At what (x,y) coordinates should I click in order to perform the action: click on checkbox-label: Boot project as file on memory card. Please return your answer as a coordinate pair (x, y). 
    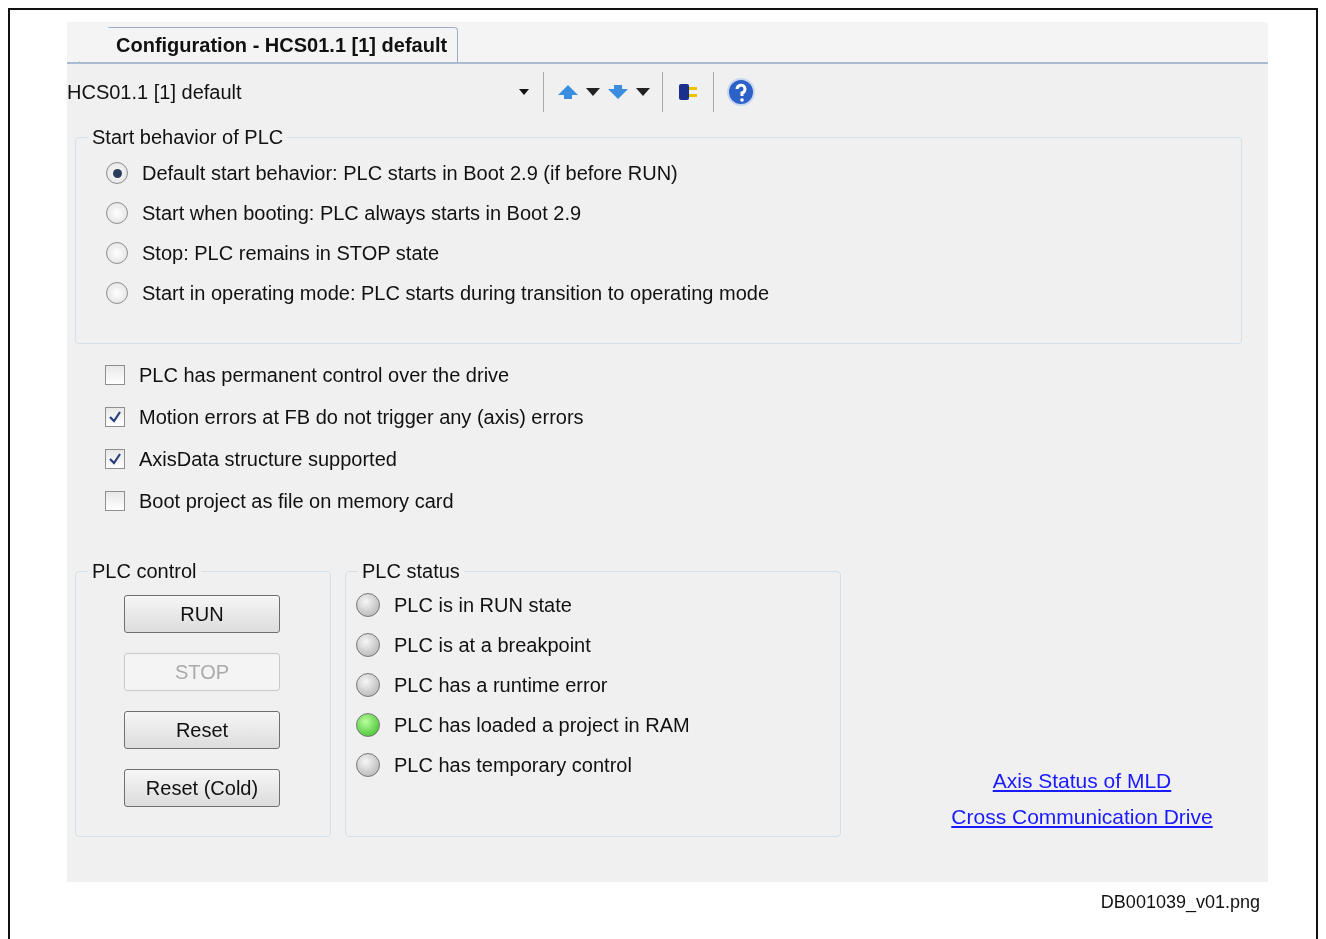
    Looking at the image, I should click on (296, 501).